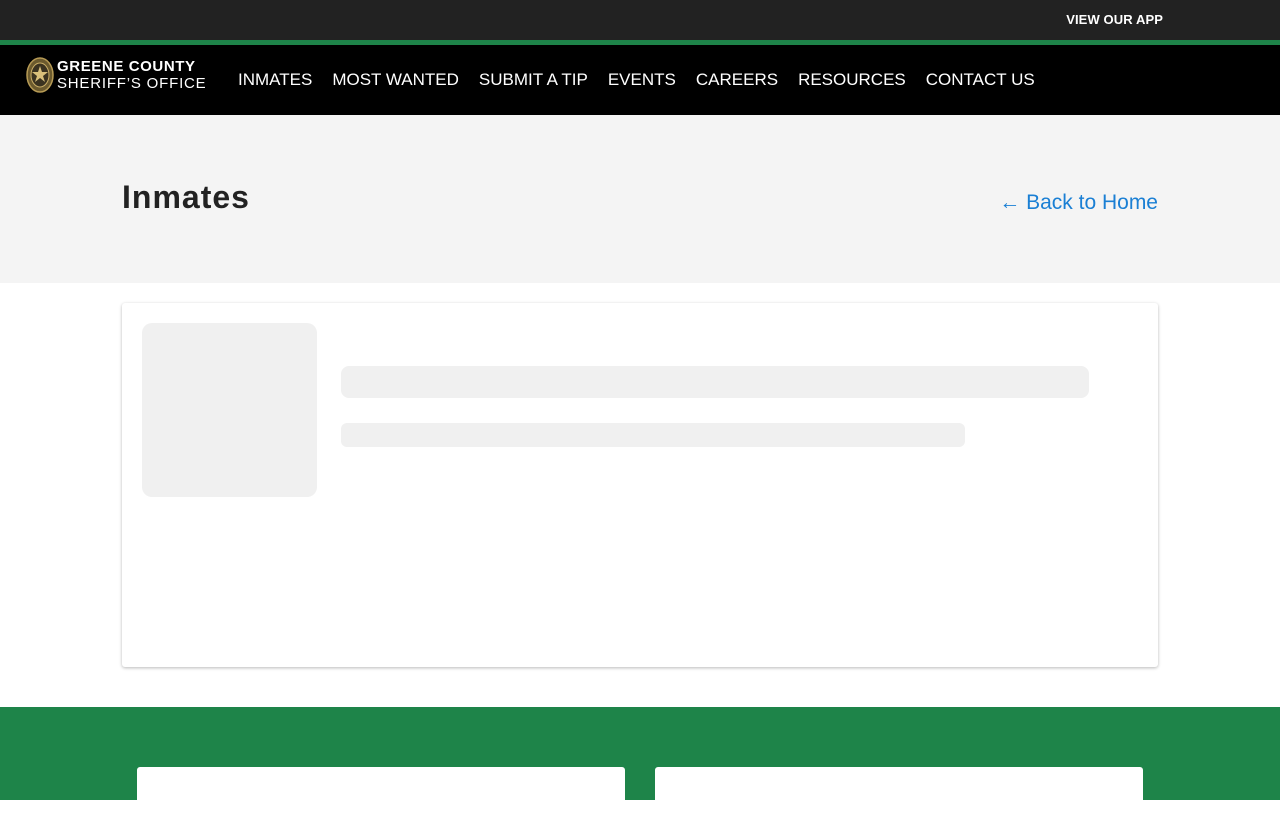 The width and height of the screenshot is (1280, 829). I want to click on brand-name-line1: GREENE COUNTY, so click(126, 66).